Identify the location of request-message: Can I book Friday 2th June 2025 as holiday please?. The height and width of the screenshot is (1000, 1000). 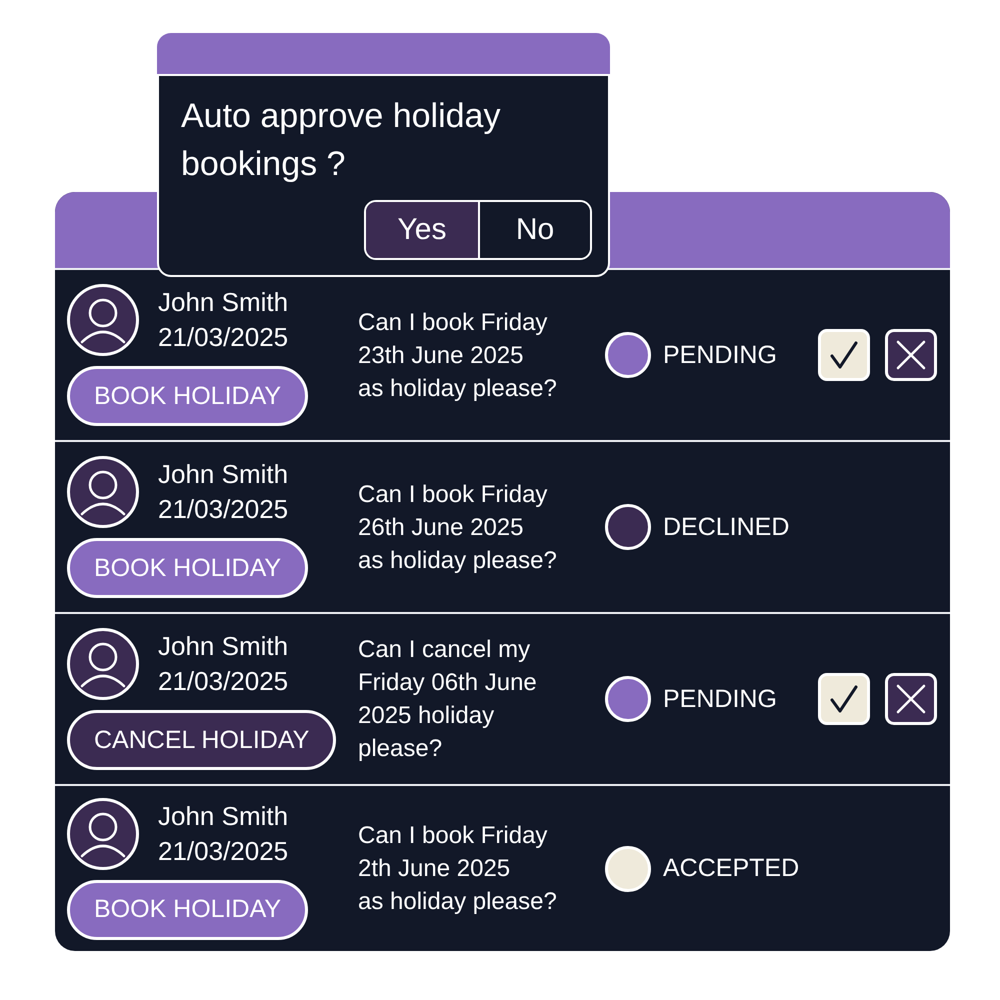
(458, 869).